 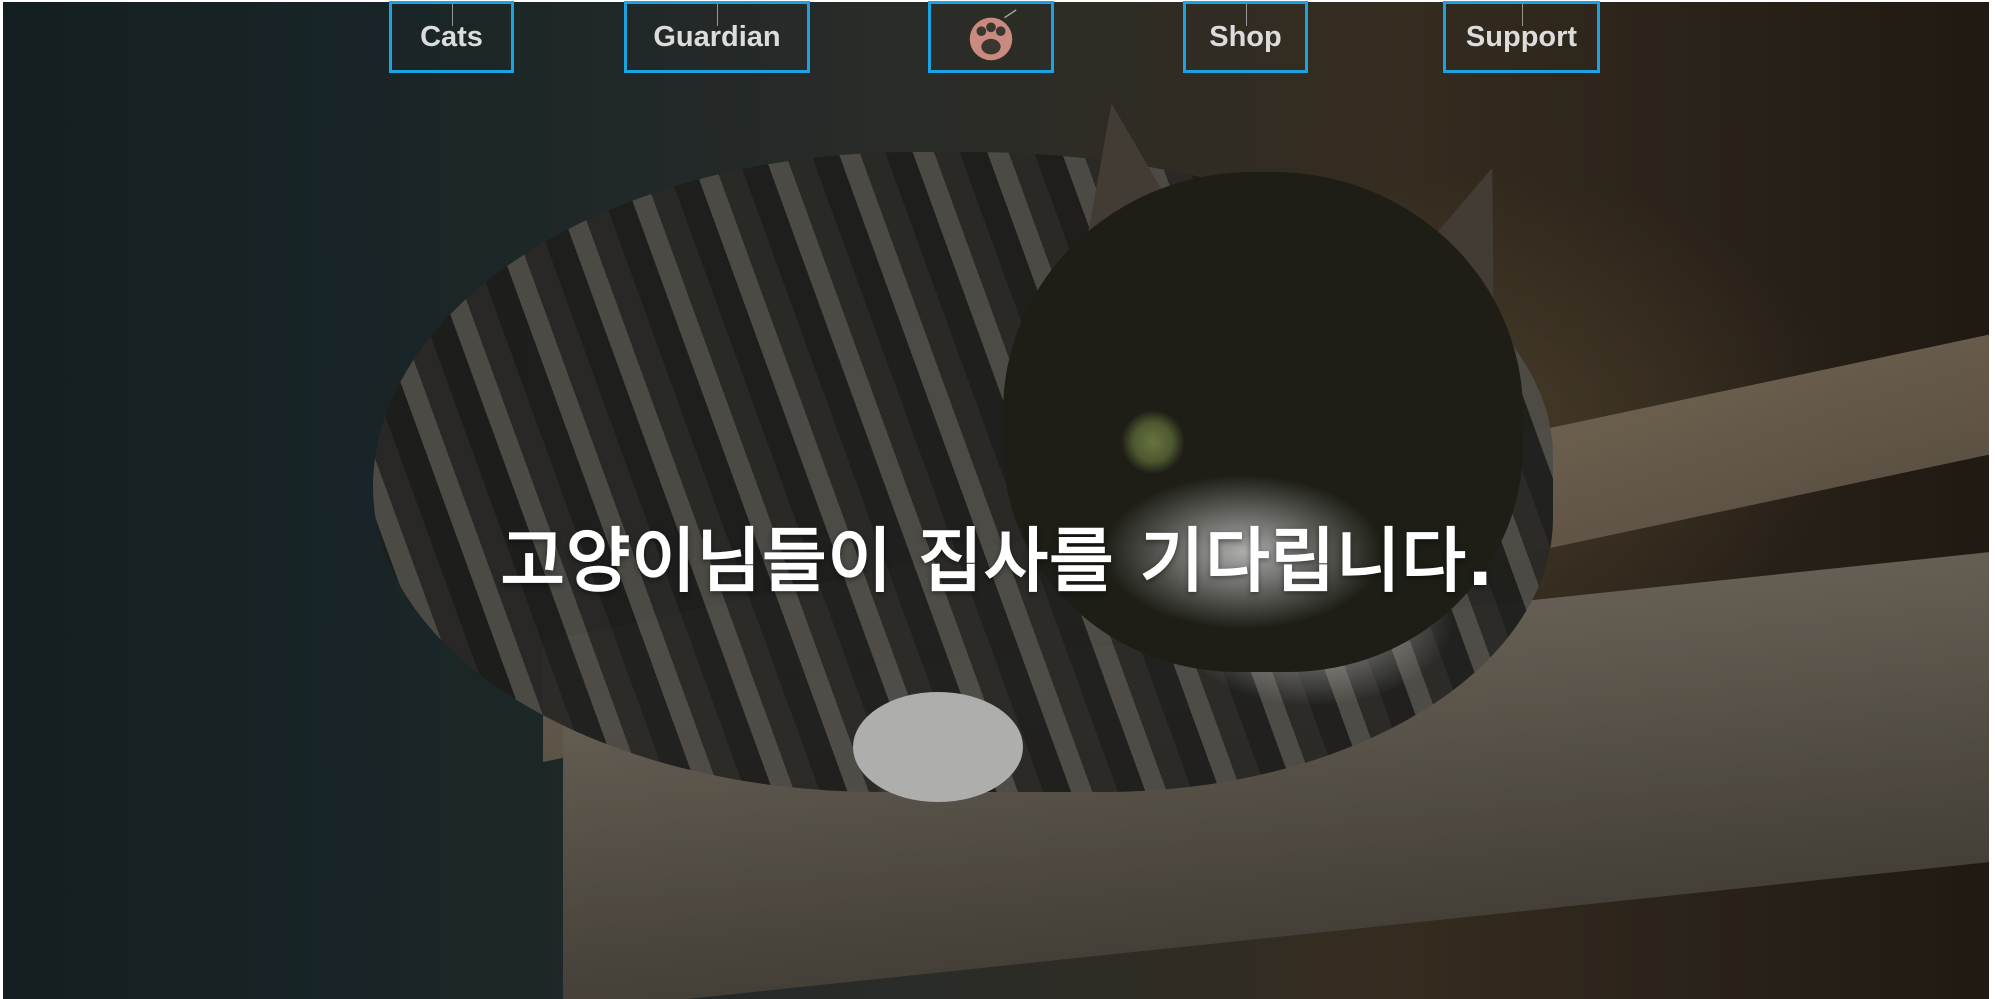 What do you see at coordinates (717, 37) in the screenshot?
I see `nav-item-guardian: Guardian` at bounding box center [717, 37].